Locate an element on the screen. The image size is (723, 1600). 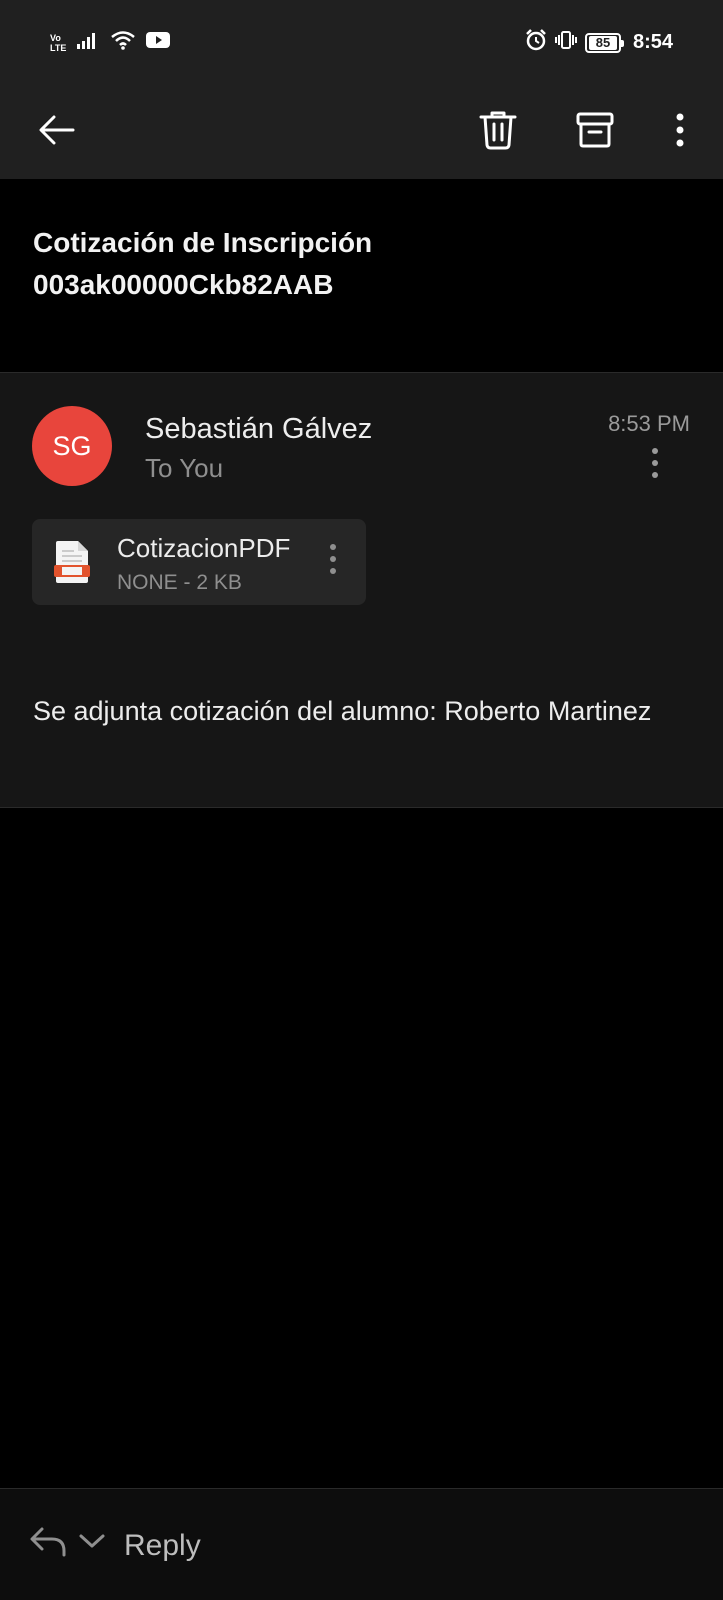
chevron-down-icon is located at coordinates (92, 1543).